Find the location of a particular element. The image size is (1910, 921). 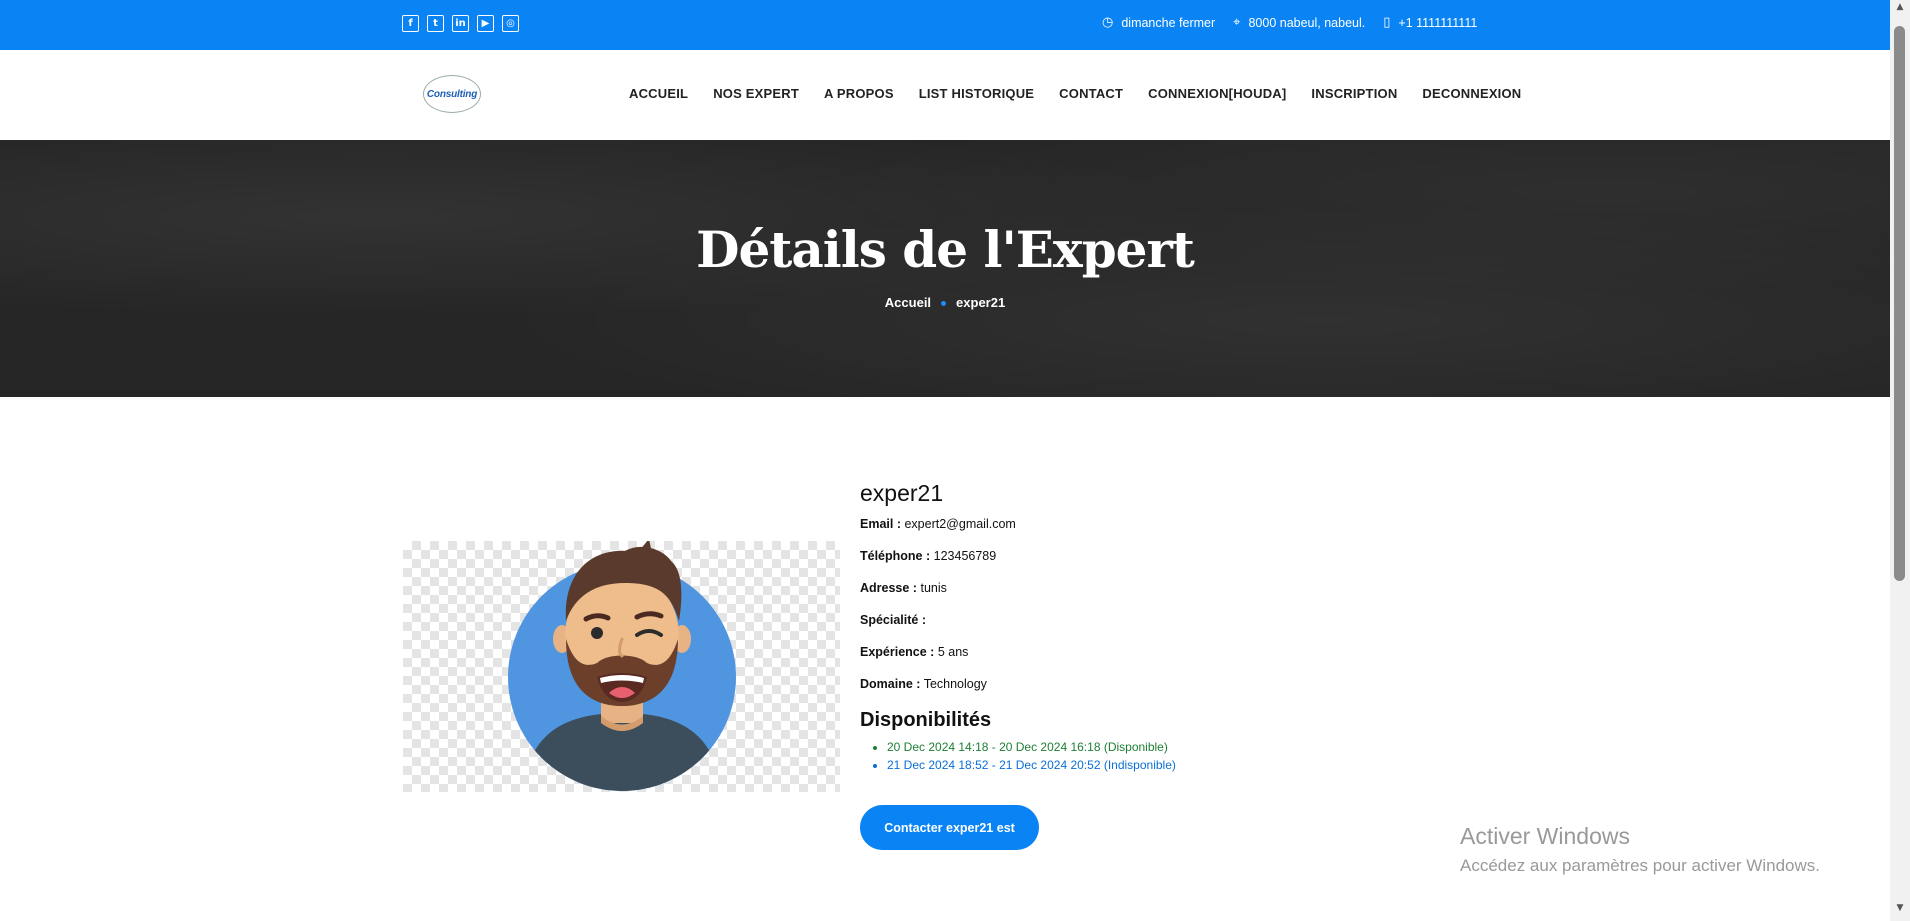

nav-nos-expert: NOS EXPERT is located at coordinates (756, 93).